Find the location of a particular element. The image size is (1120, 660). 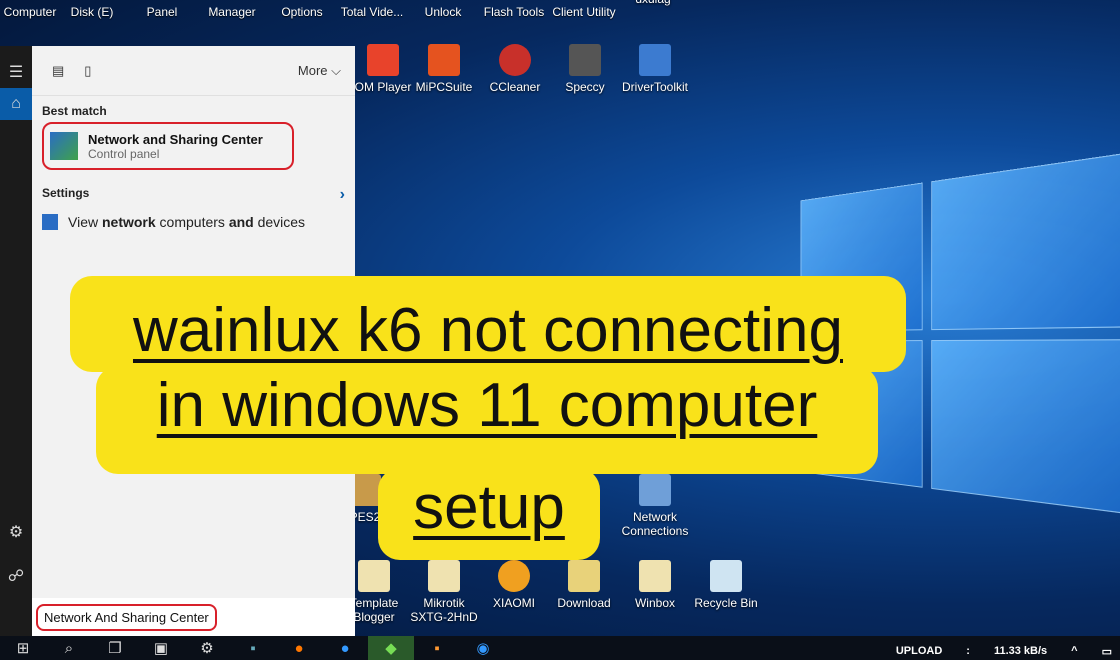

banner-line-2: in windows 11 computer is located at coordinates (487, 420).